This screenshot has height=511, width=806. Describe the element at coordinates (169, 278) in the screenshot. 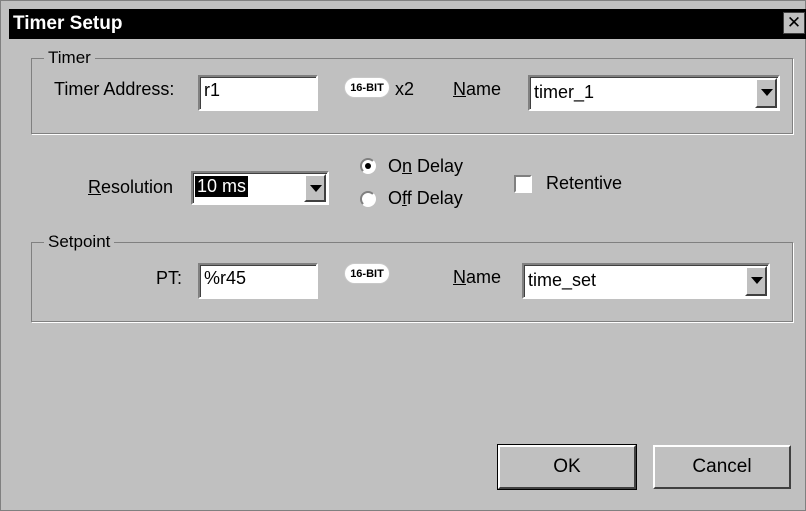

I see `pt-label: PT:` at that location.